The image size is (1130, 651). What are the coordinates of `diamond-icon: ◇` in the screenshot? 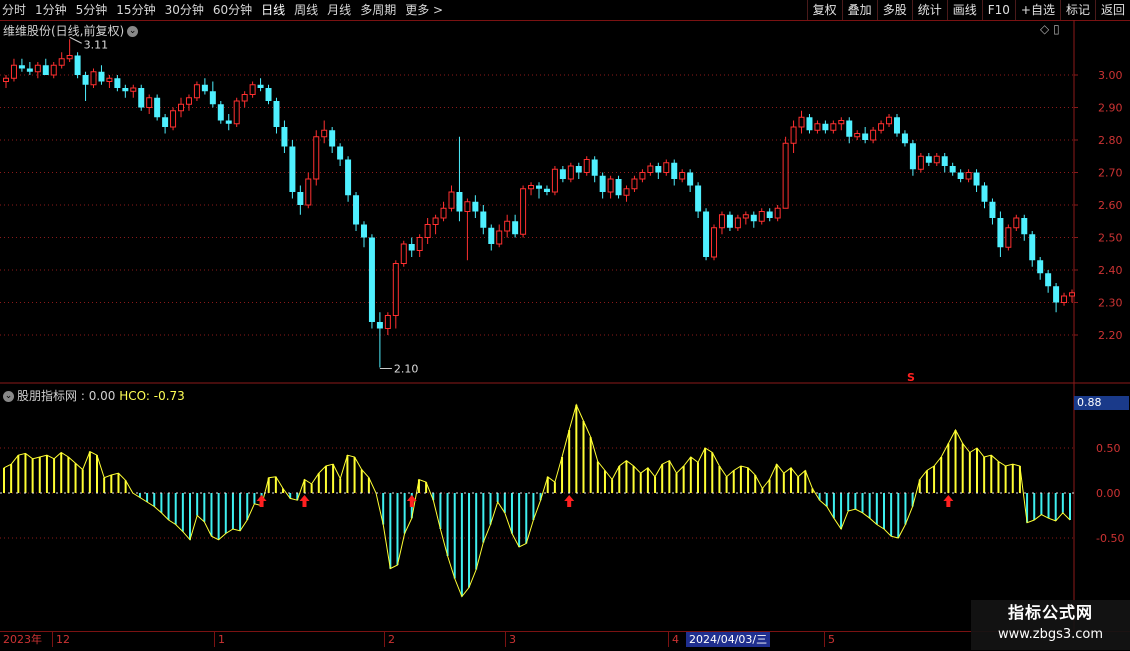 It's located at (1044, 29).